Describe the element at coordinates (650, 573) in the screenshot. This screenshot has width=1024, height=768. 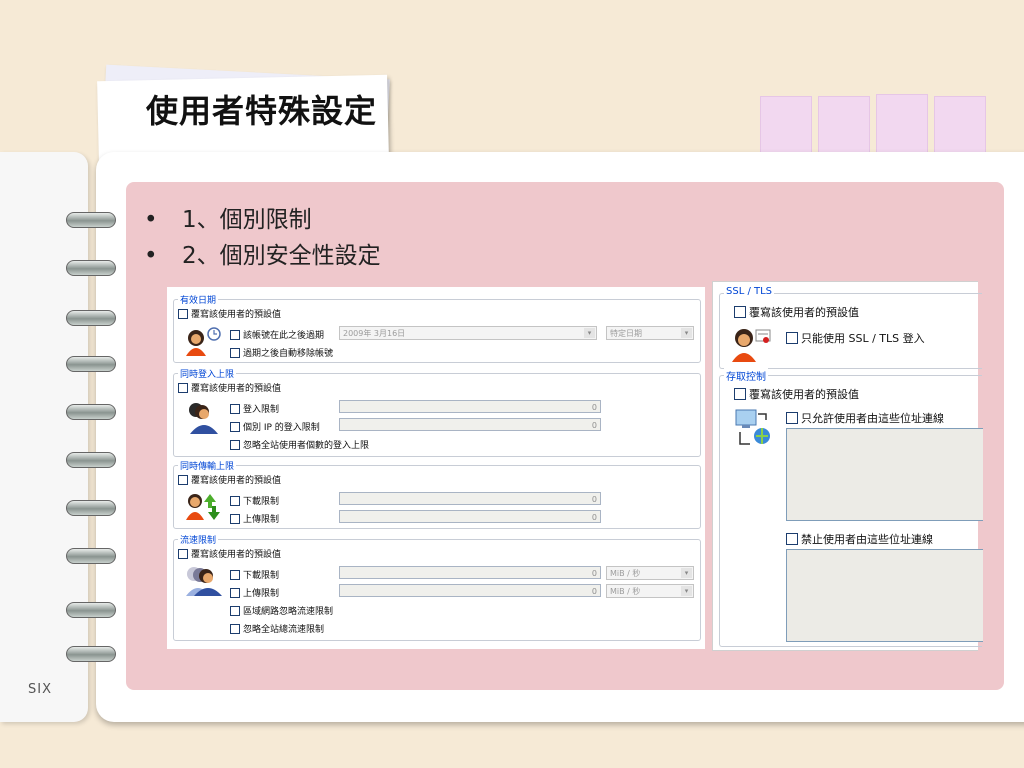
I see `speed-download-unit-select: MiB / 秒 ▾` at that location.